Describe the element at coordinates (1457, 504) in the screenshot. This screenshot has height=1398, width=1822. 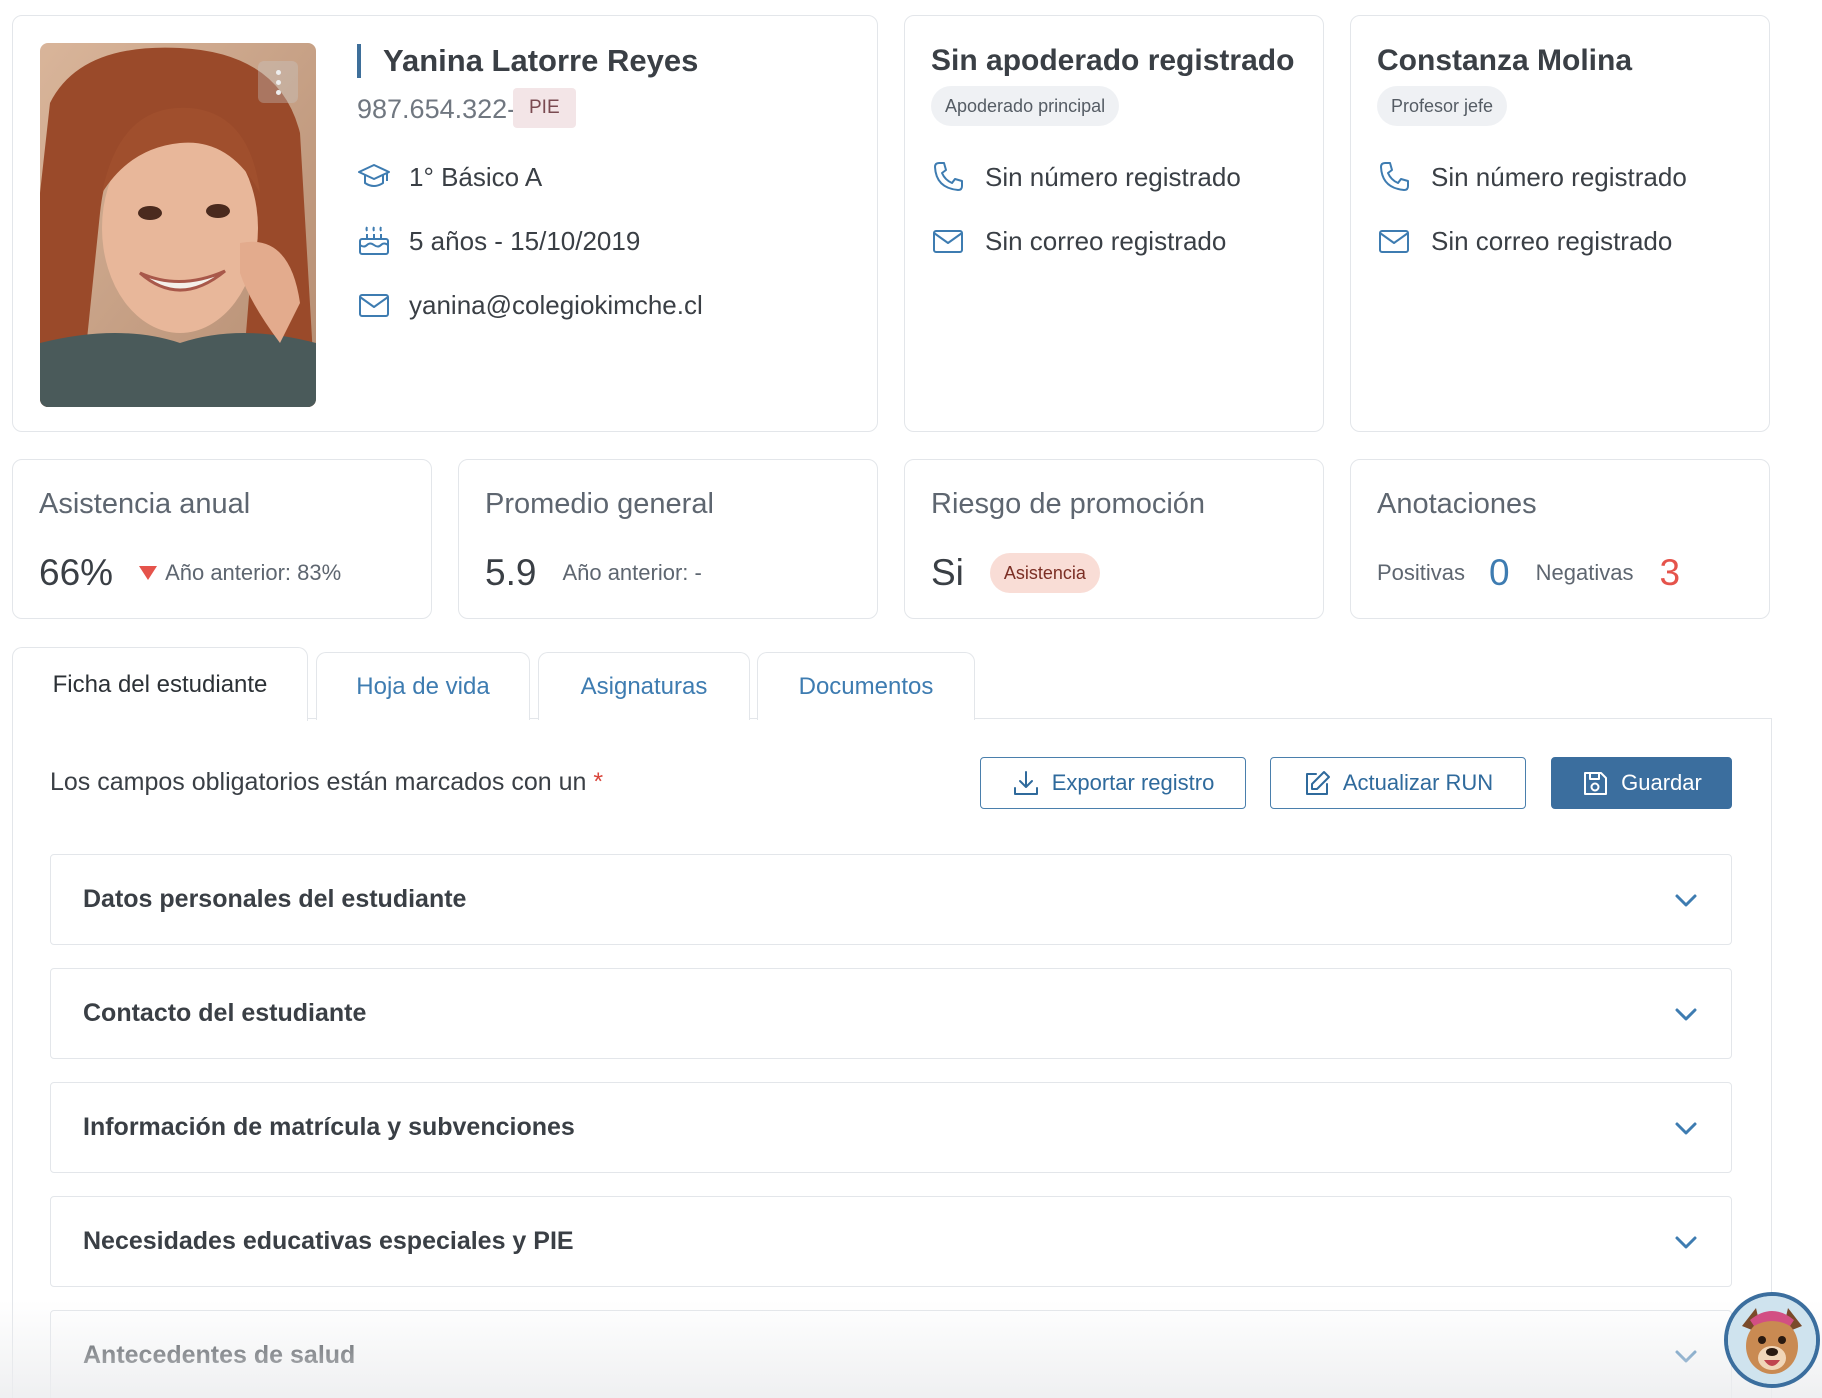
I see `notes-title: Anotaciones` at that location.